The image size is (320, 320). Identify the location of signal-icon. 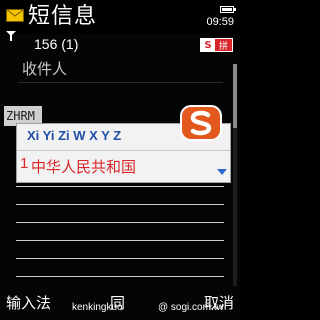
(11, 36).